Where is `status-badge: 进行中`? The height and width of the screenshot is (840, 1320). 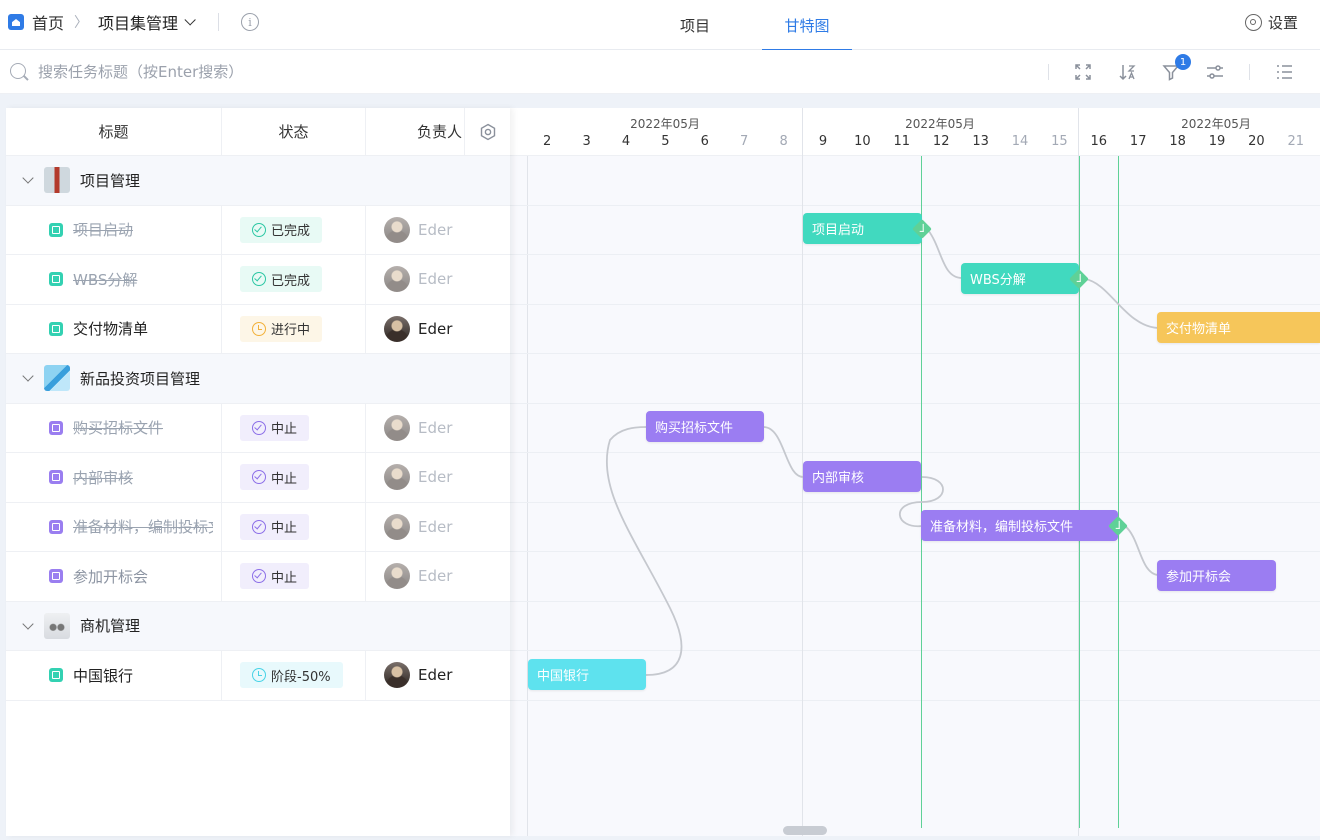
status-badge: 进行中 is located at coordinates (281, 328).